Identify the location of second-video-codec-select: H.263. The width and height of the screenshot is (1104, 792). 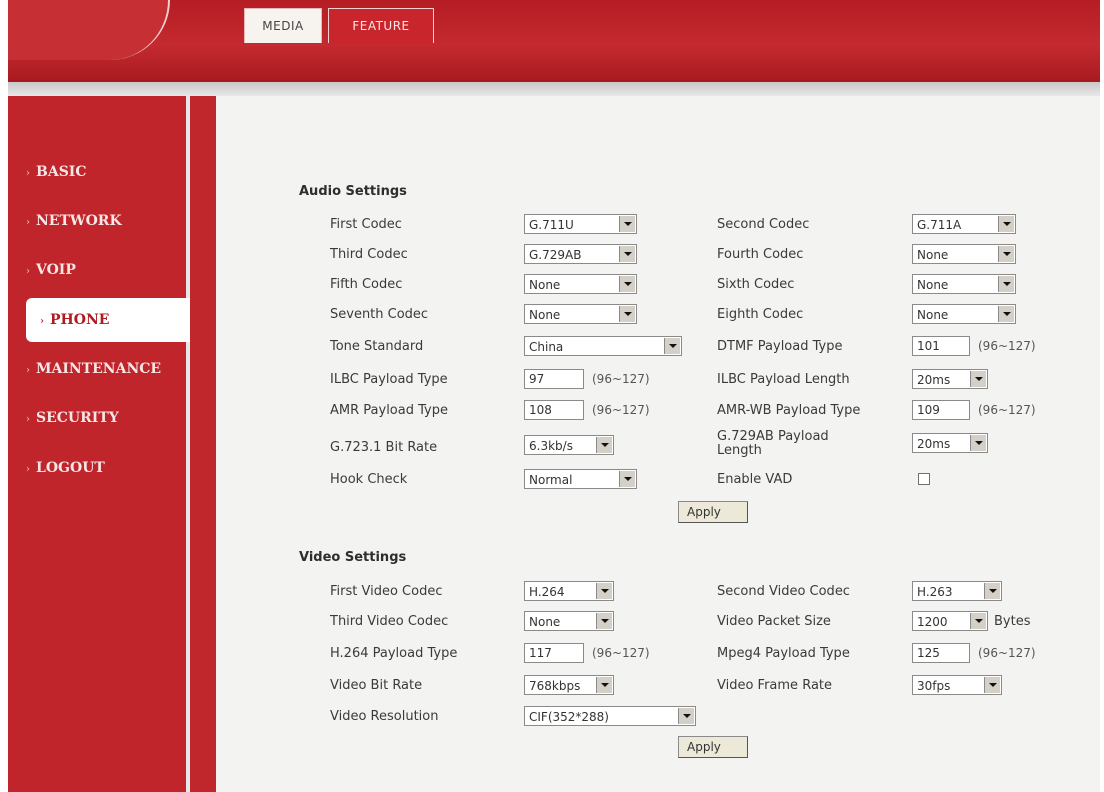
(957, 591).